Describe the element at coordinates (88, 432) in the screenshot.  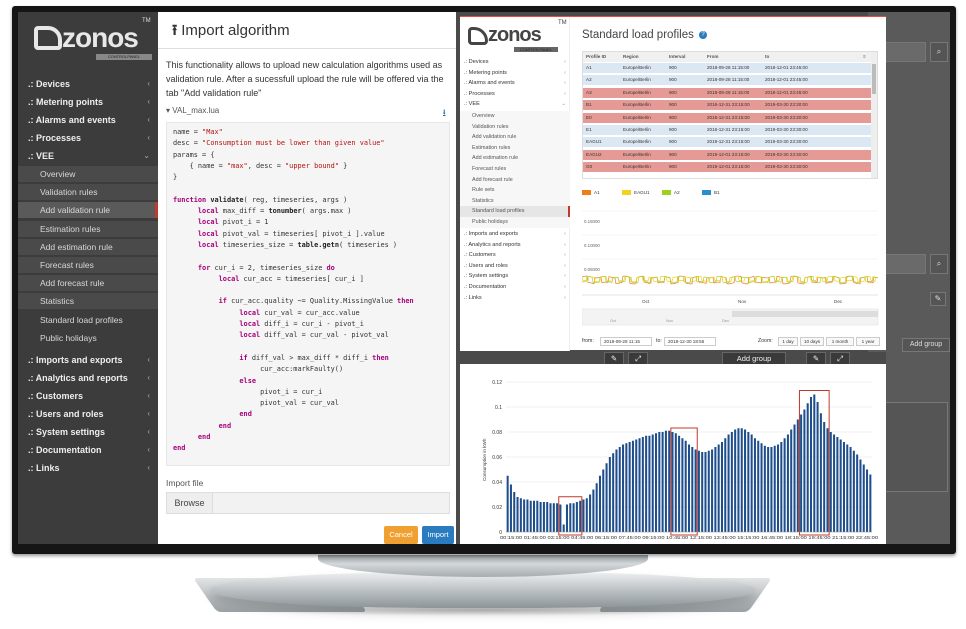
I see `sidebar-item: .: System settings ‹` at that location.